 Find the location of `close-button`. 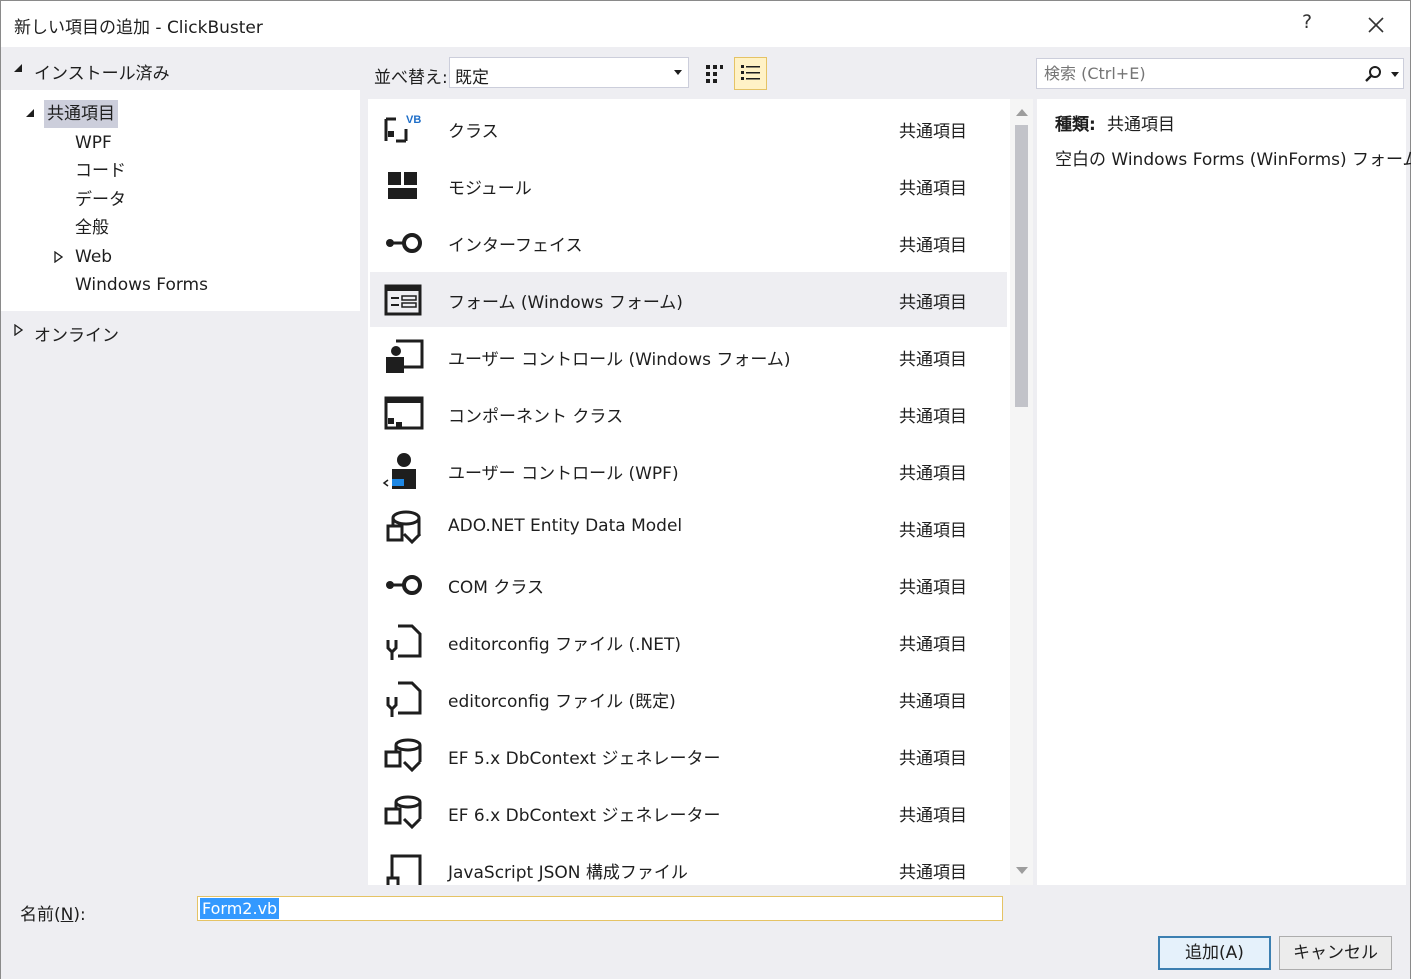

close-button is located at coordinates (1376, 25).